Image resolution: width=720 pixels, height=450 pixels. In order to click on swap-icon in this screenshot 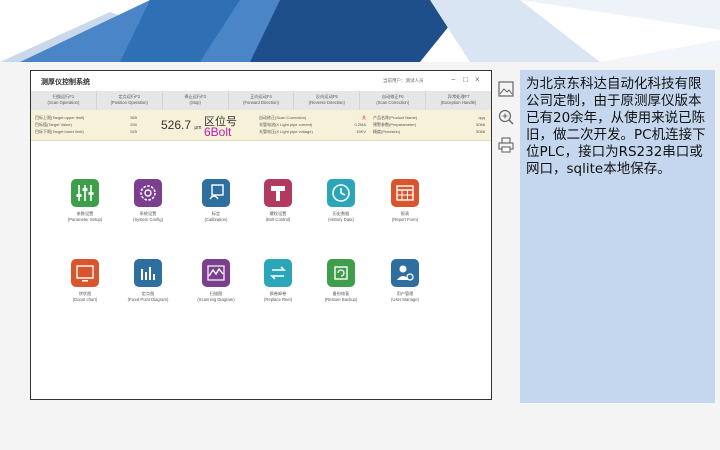, I will do `click(278, 273)`.